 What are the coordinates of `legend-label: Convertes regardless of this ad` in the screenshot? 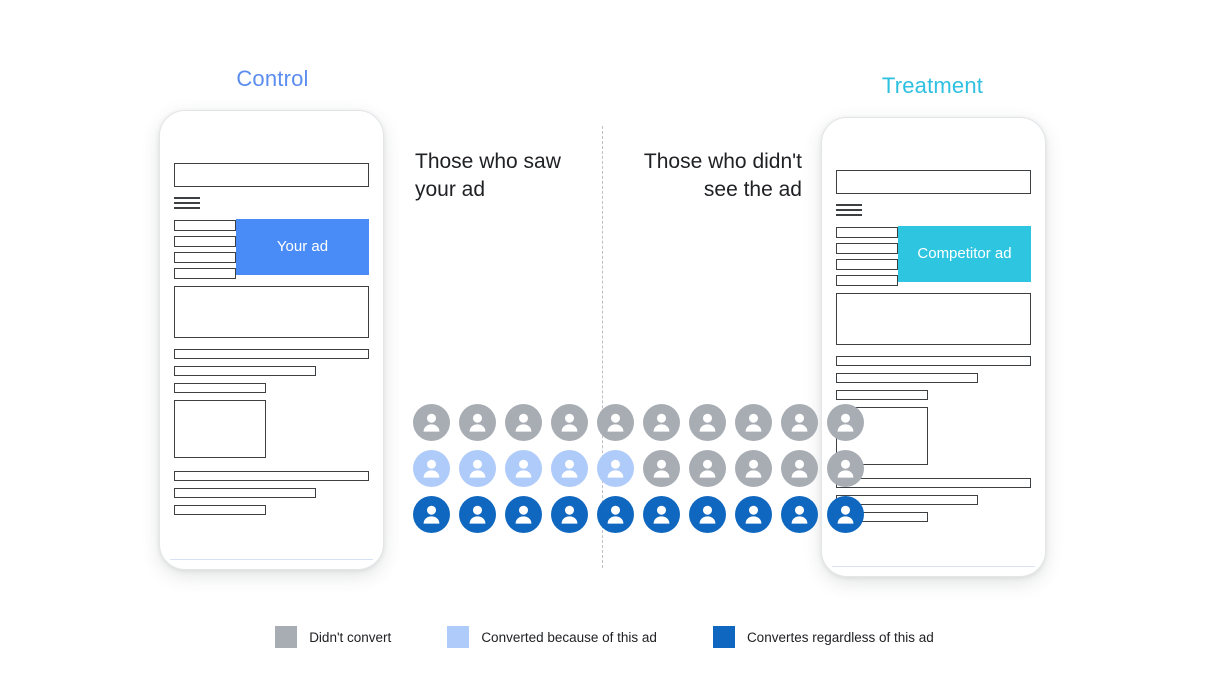 It's located at (840, 637).